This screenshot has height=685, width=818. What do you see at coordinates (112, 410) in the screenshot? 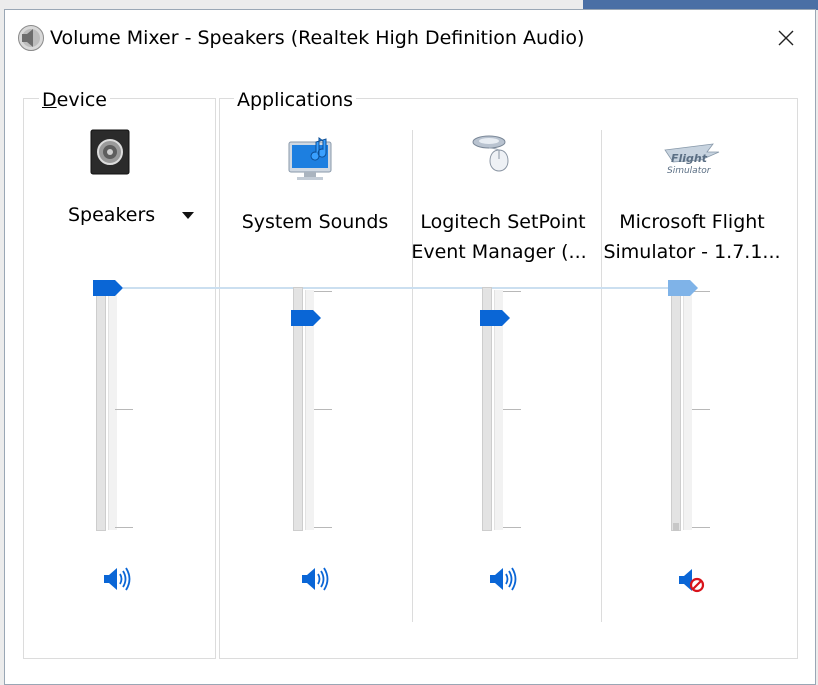
I see `device-volume-ramp` at bounding box center [112, 410].